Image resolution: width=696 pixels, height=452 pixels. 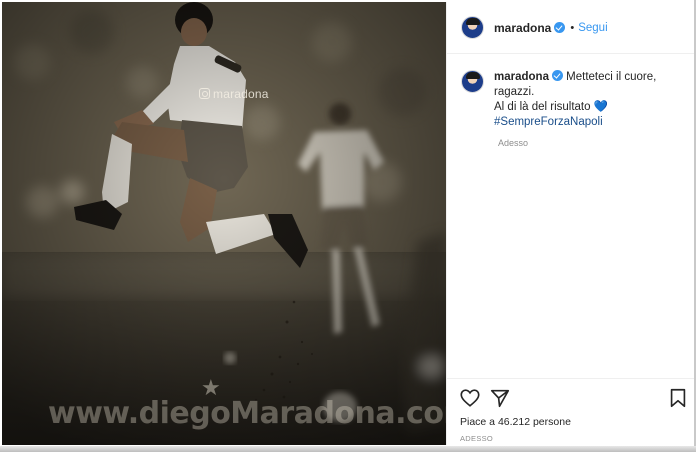 What do you see at coordinates (557, 75) in the screenshot?
I see `caption-verified-icon` at bounding box center [557, 75].